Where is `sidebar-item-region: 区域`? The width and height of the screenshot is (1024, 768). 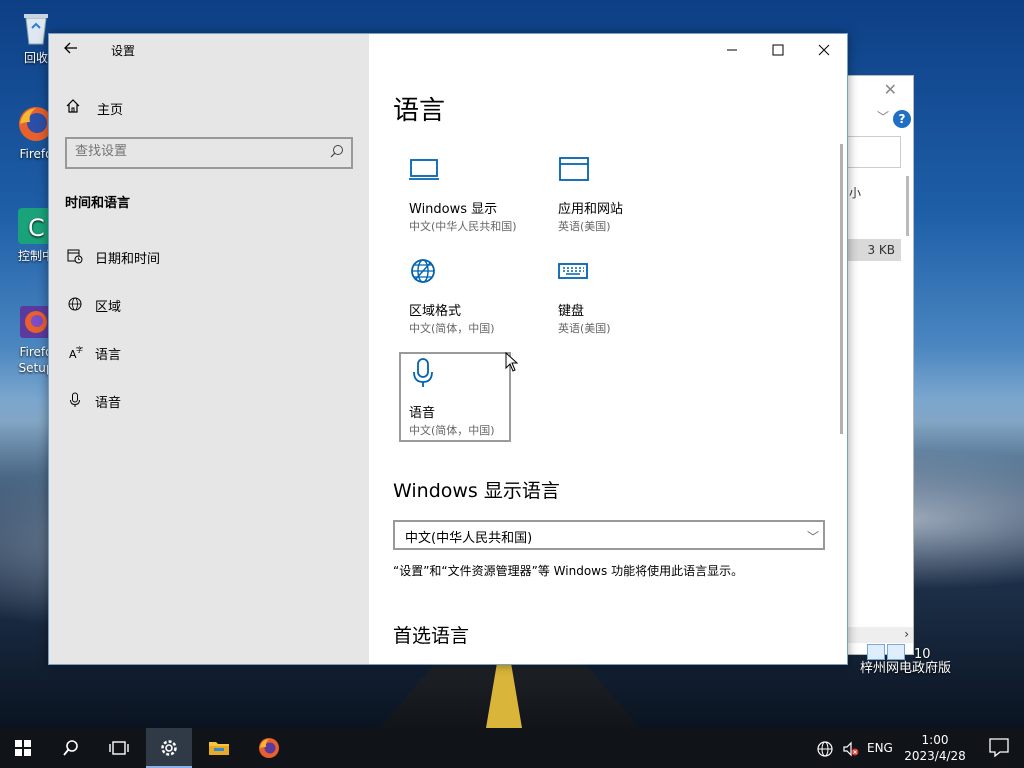
sidebar-item-region: 区域 is located at coordinates (210, 316).